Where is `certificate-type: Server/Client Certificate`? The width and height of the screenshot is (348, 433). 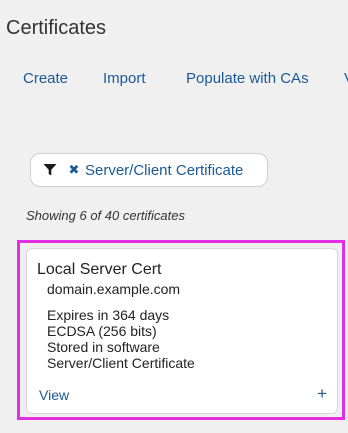
certificate-type: Server/Client Certificate is located at coordinates (121, 363).